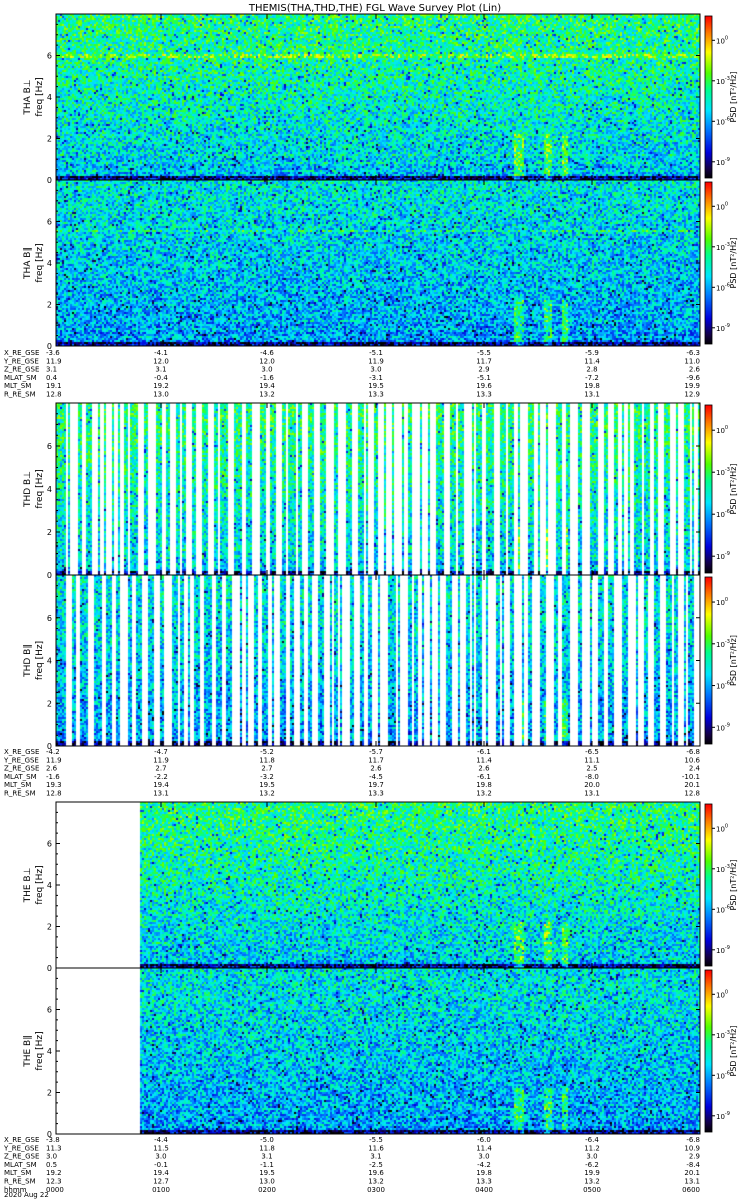  What do you see at coordinates (376, 378) in the screenshot?
I see `ephemeris-value: -3.1` at bounding box center [376, 378].